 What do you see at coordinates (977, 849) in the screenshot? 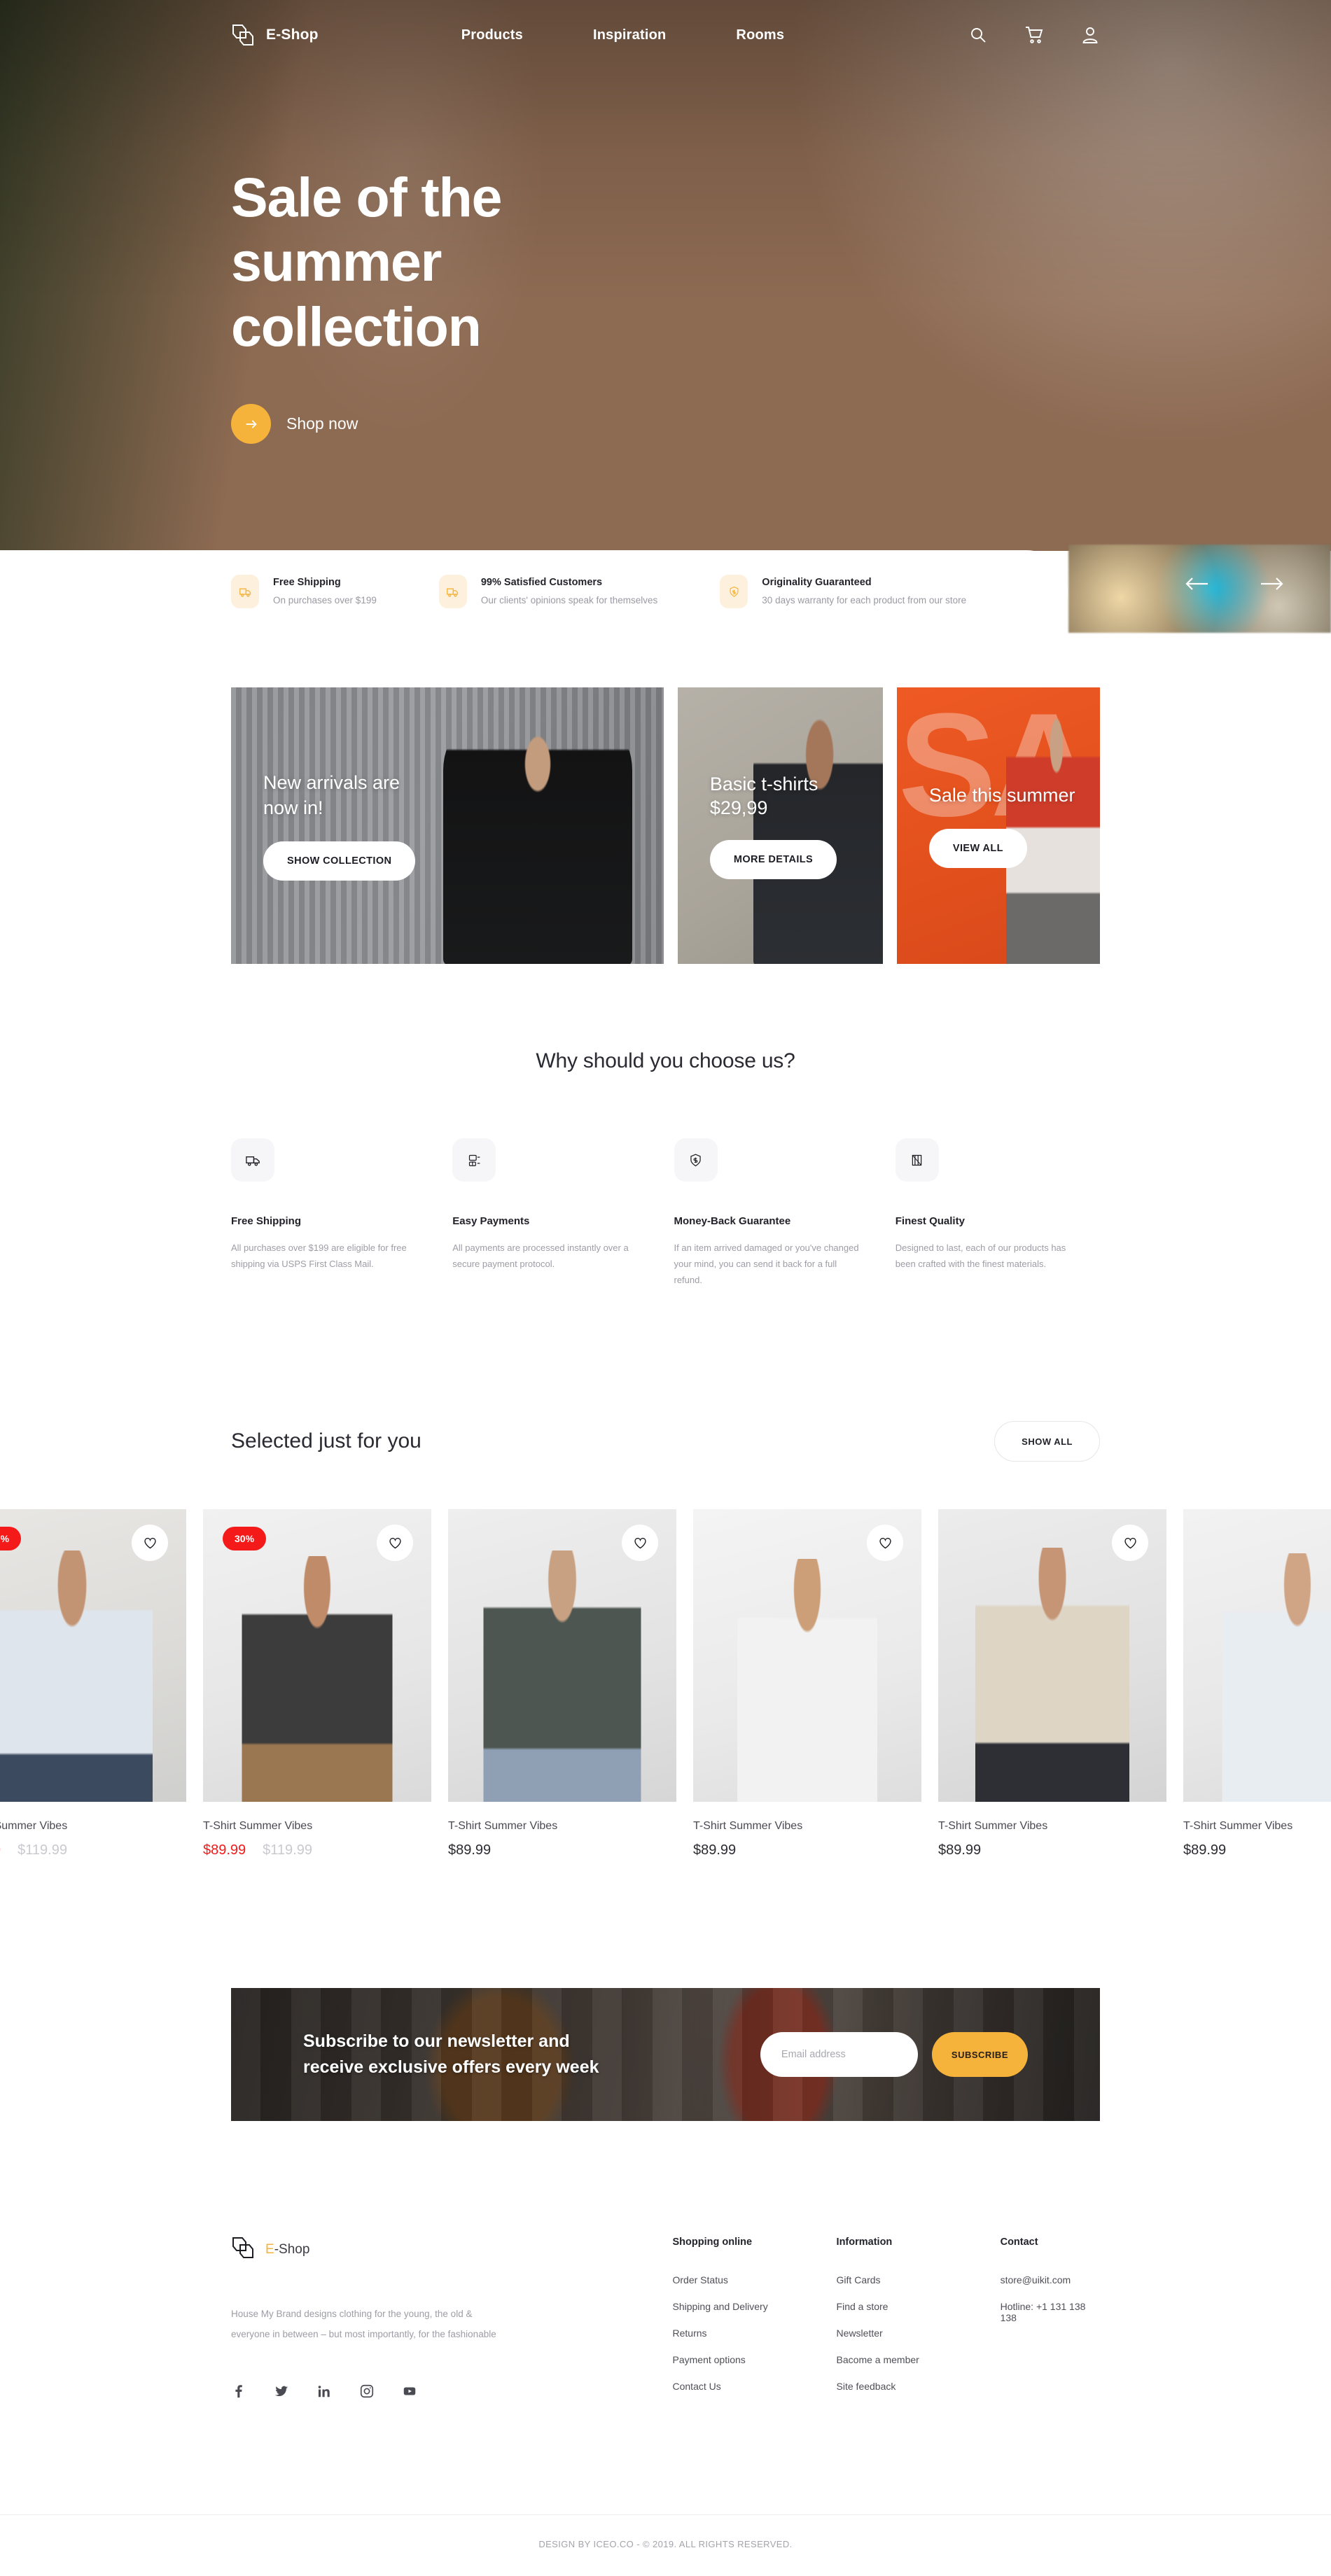
I see `view-all-button: VIEW ALL` at bounding box center [977, 849].